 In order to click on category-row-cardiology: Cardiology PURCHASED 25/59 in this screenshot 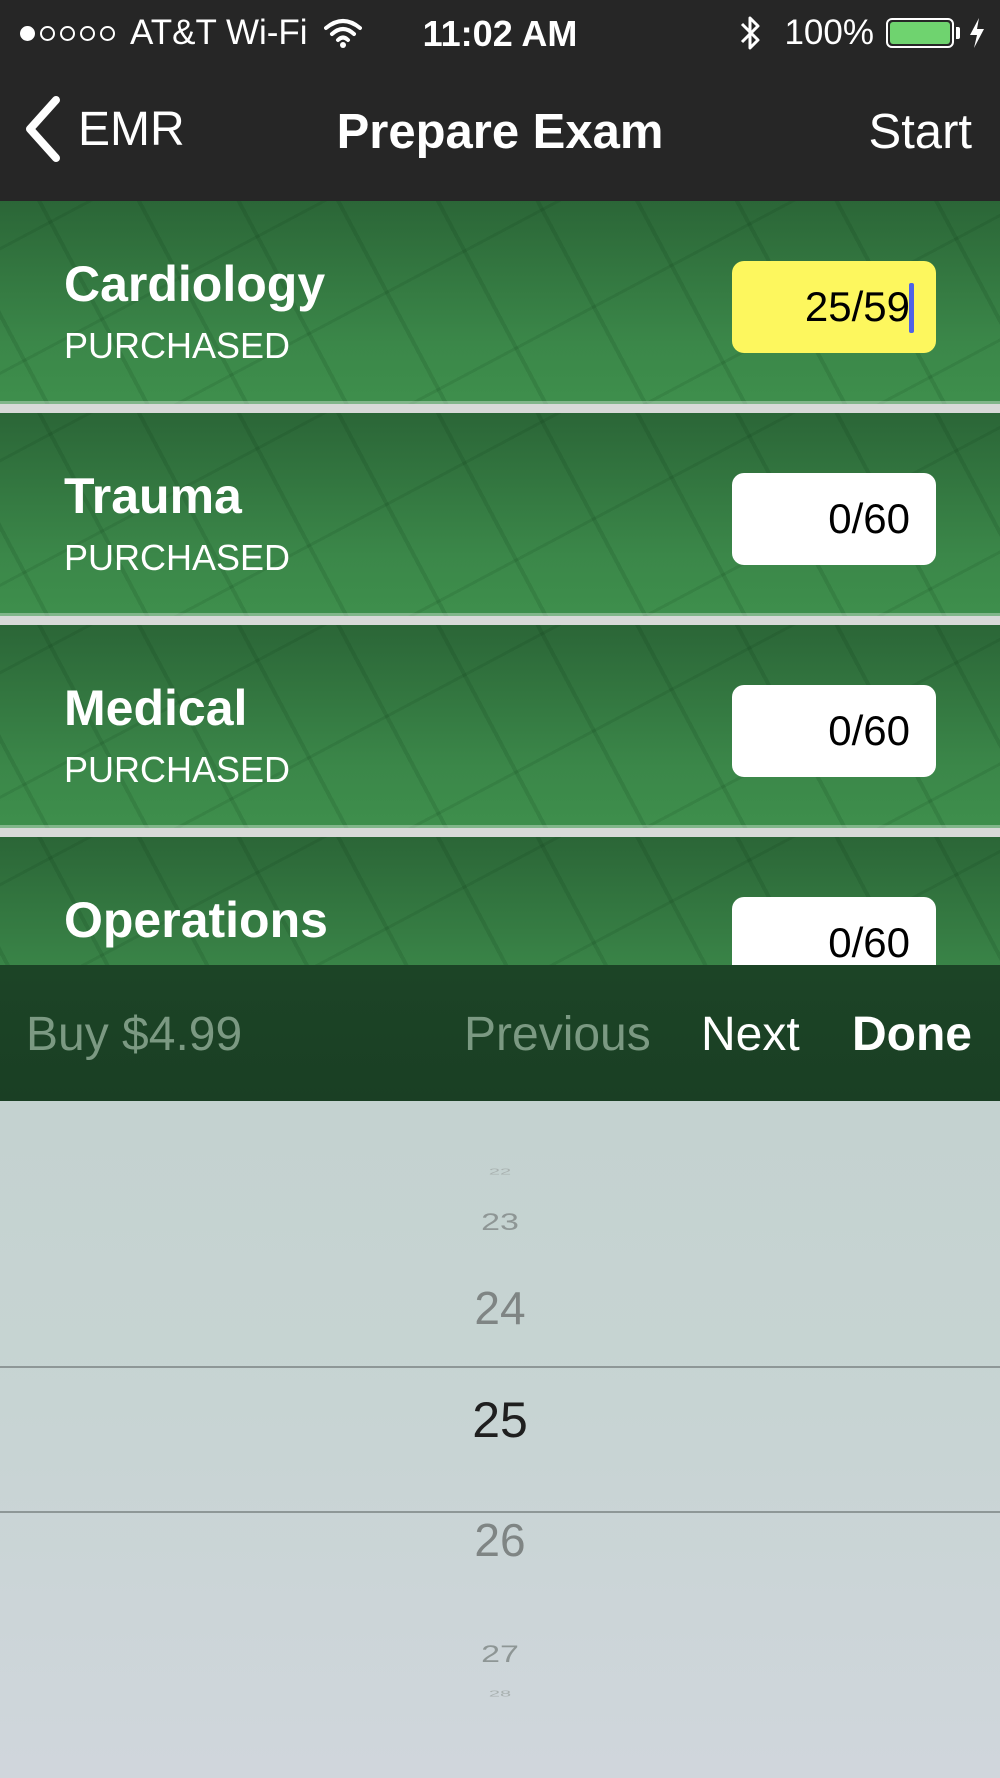, I will do `click(500, 302)`.